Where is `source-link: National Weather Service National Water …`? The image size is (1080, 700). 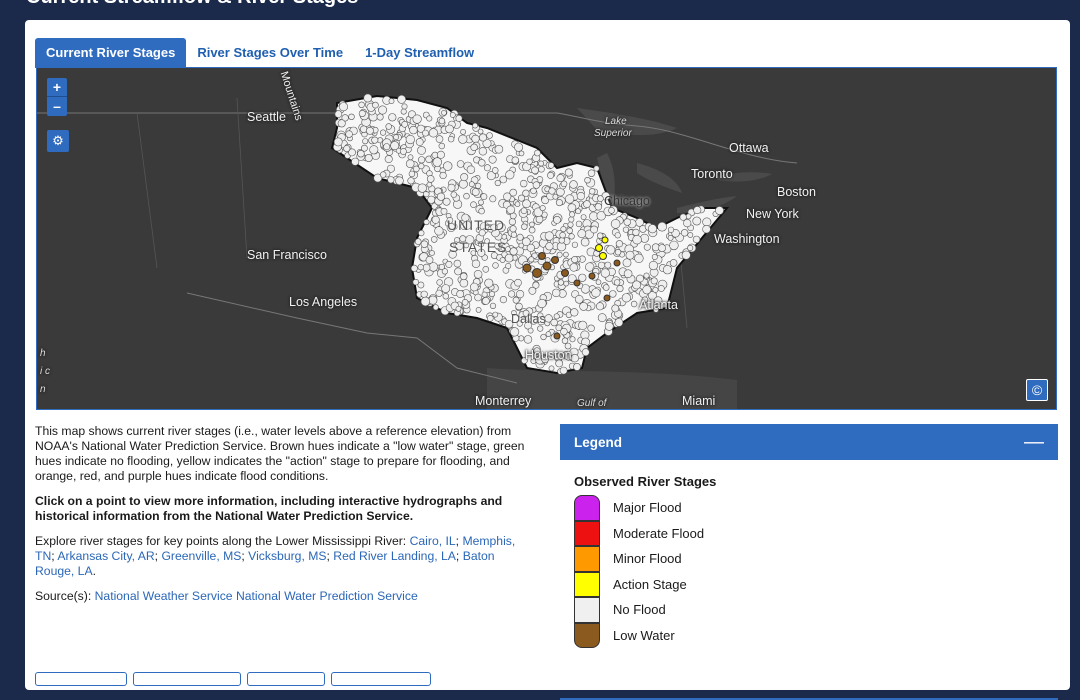 source-link: National Weather Service National Water … is located at coordinates (256, 596).